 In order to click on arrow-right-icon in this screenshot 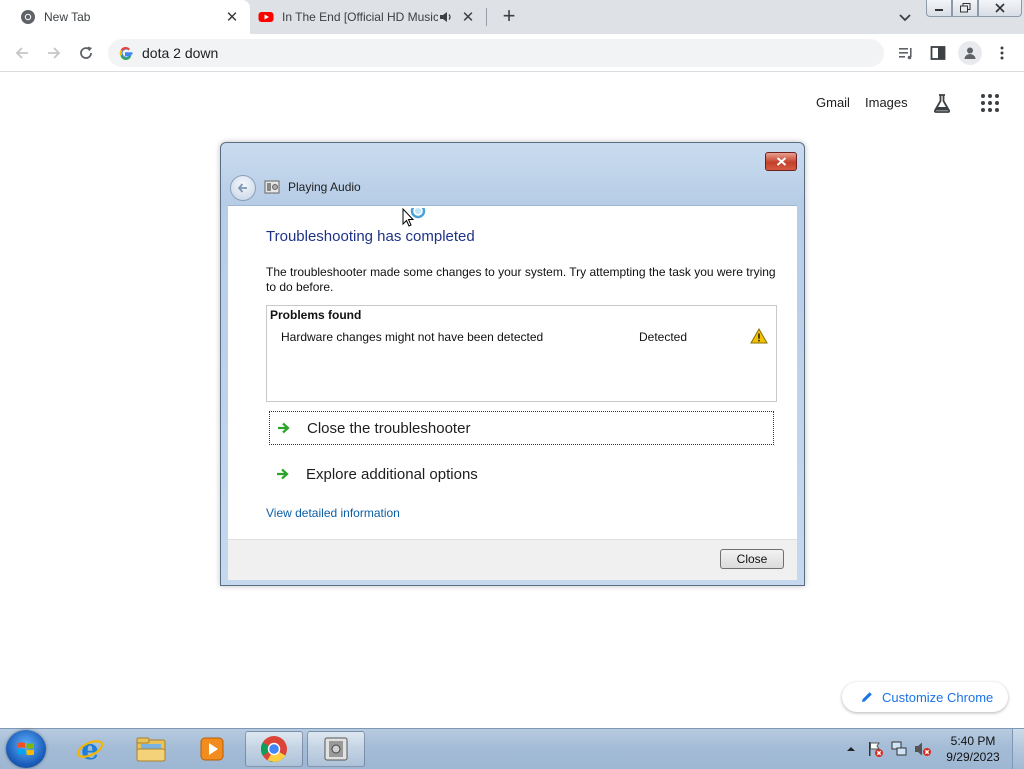, I will do `click(54, 53)`.